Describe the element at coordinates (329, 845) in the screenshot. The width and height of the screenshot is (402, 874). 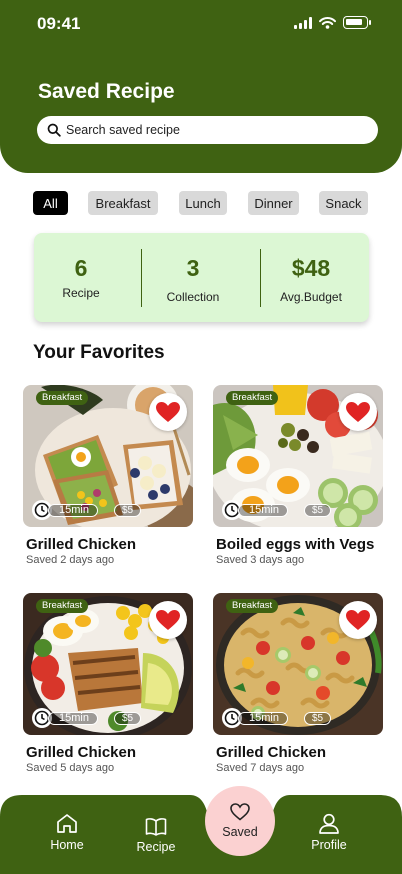
I see `nav-profile-label: Profile` at that location.